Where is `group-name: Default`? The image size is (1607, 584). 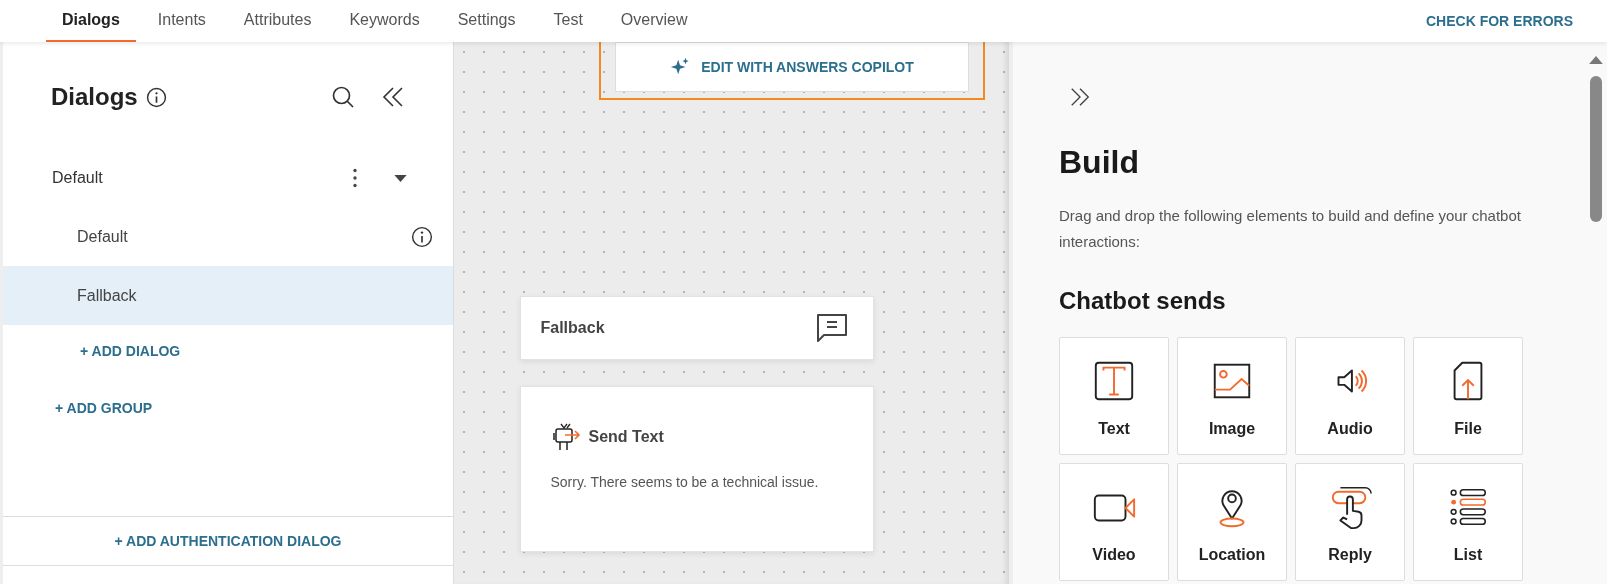
group-name: Default is located at coordinates (77, 178).